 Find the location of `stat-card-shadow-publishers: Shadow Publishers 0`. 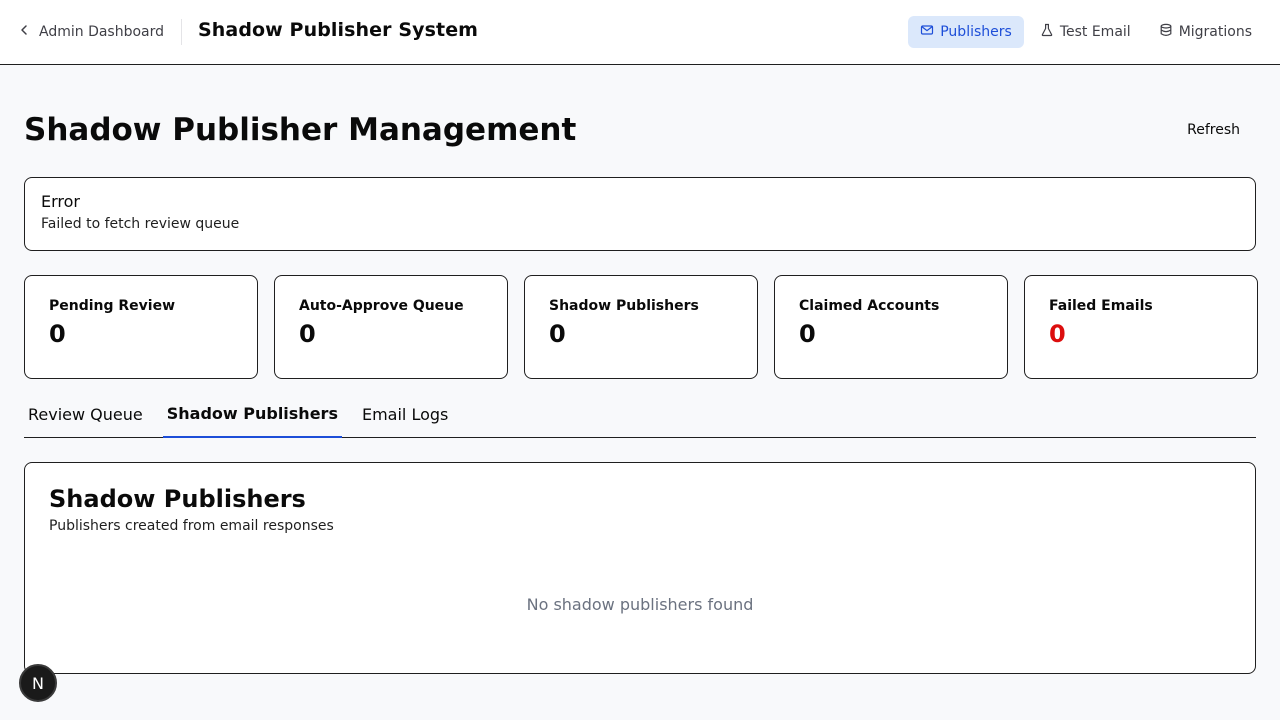

stat-card-shadow-publishers: Shadow Publishers 0 is located at coordinates (641, 327).